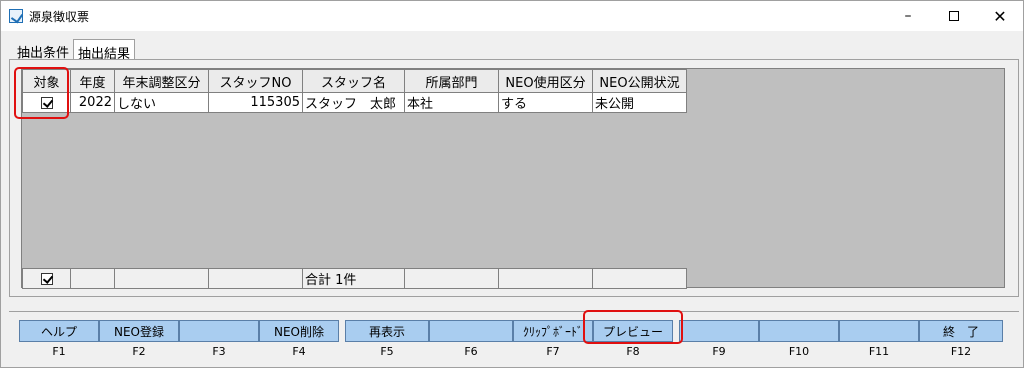  Describe the element at coordinates (59, 331) in the screenshot. I see `help-button: ヘルプ` at that location.